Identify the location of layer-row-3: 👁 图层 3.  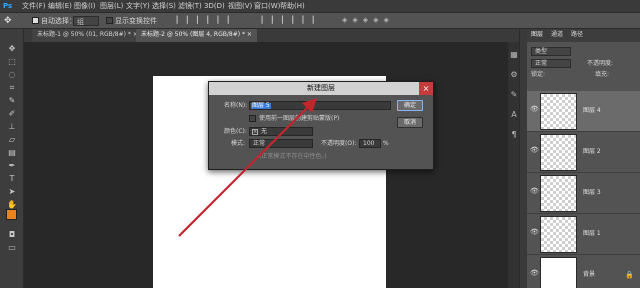
(583, 193).